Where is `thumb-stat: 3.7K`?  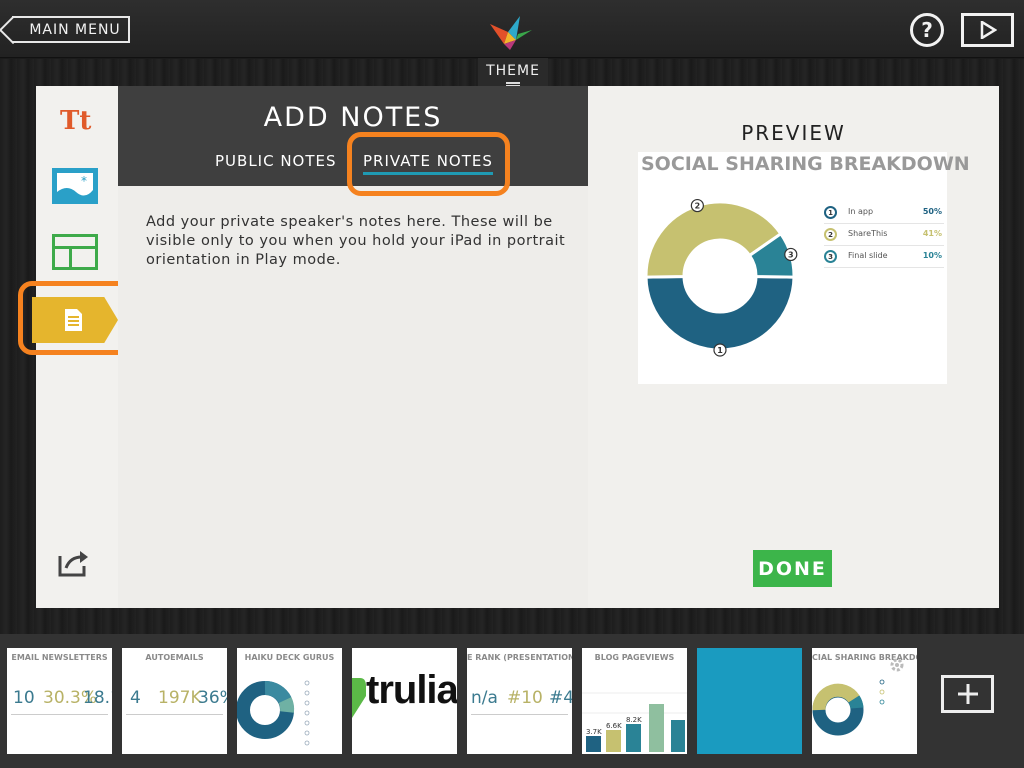 thumb-stat: 3.7K is located at coordinates (594, 732).